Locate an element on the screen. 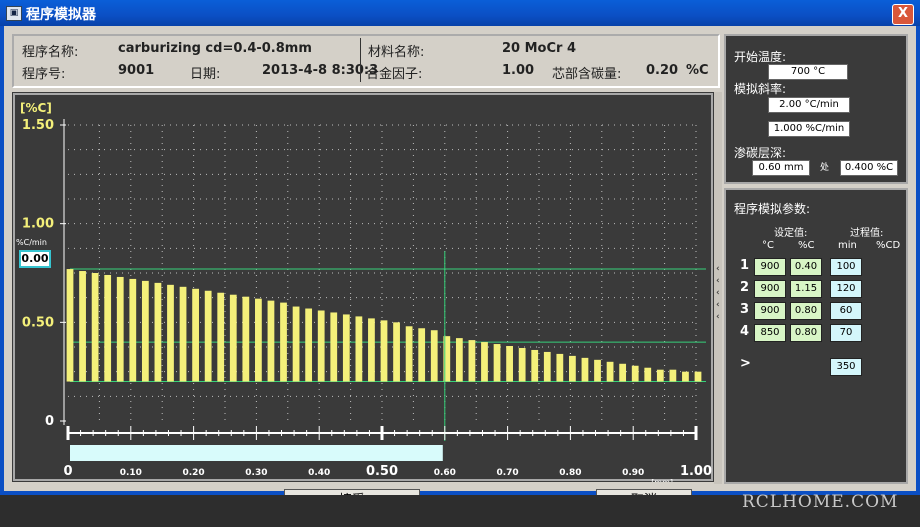 This screenshot has height=527, width=920. col-temp-header: °C is located at coordinates (768, 245).